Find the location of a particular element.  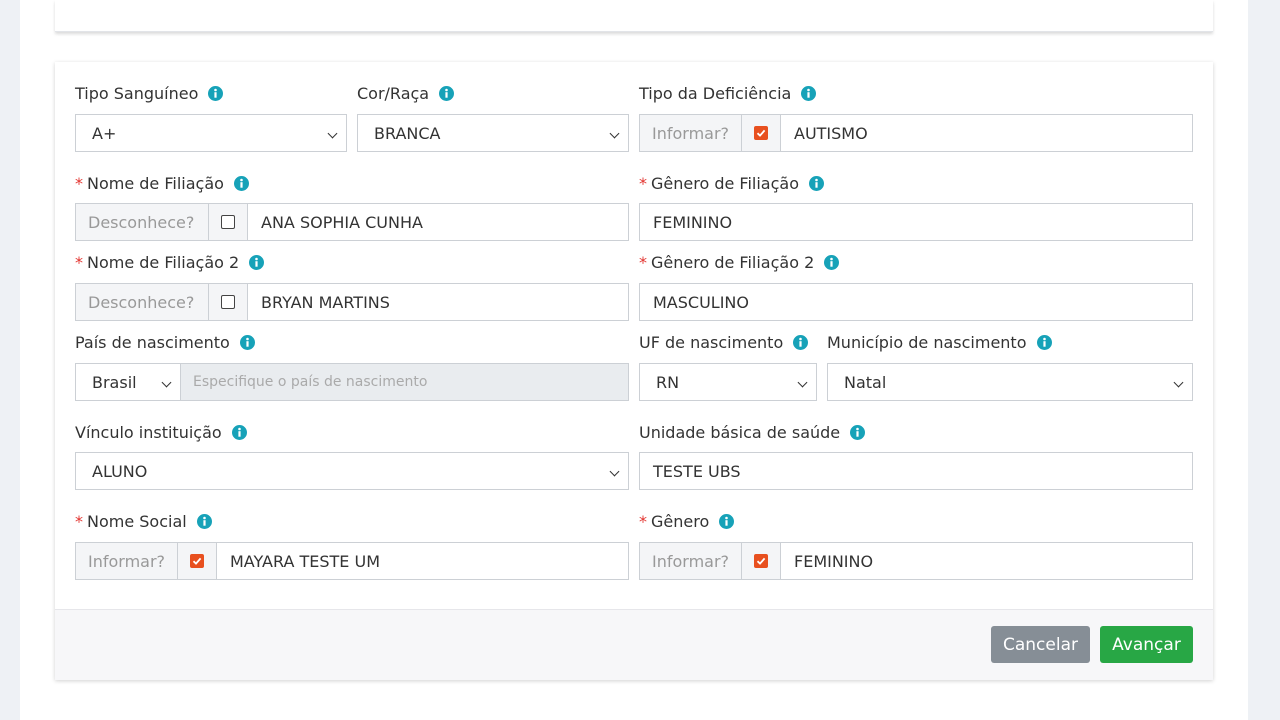

pais-especifique-input: Especifique o país de nascimento is located at coordinates (404, 382).